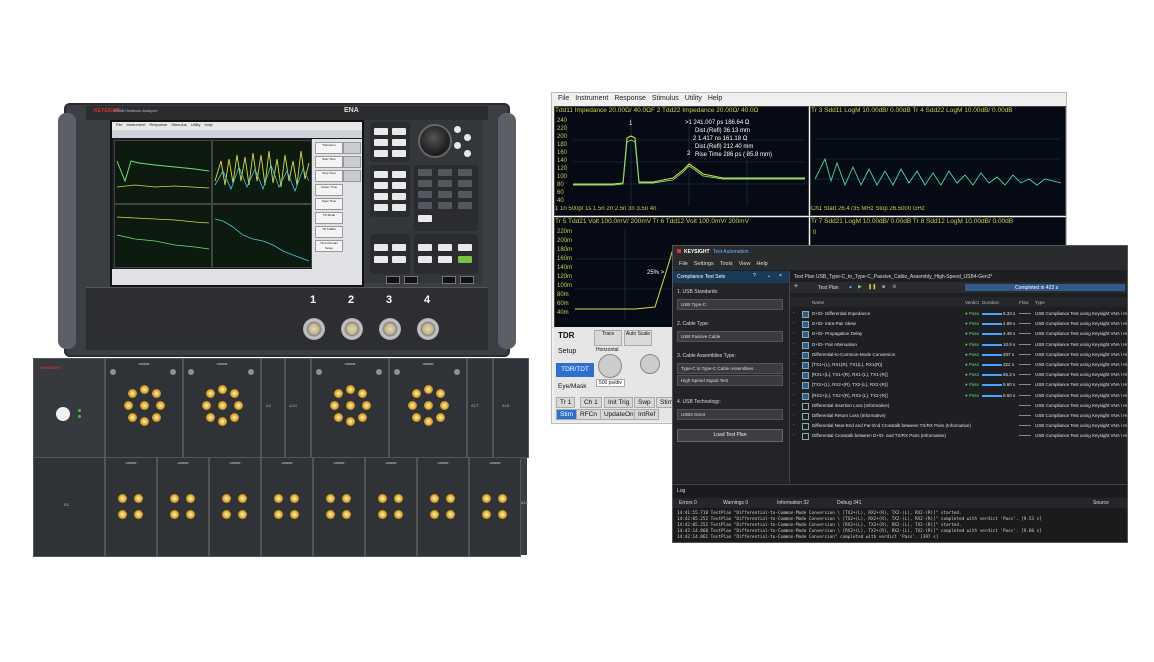 The width and height of the screenshot is (1154, 662). What do you see at coordinates (399, 153) in the screenshot?
I see `key-setup` at bounding box center [399, 153].